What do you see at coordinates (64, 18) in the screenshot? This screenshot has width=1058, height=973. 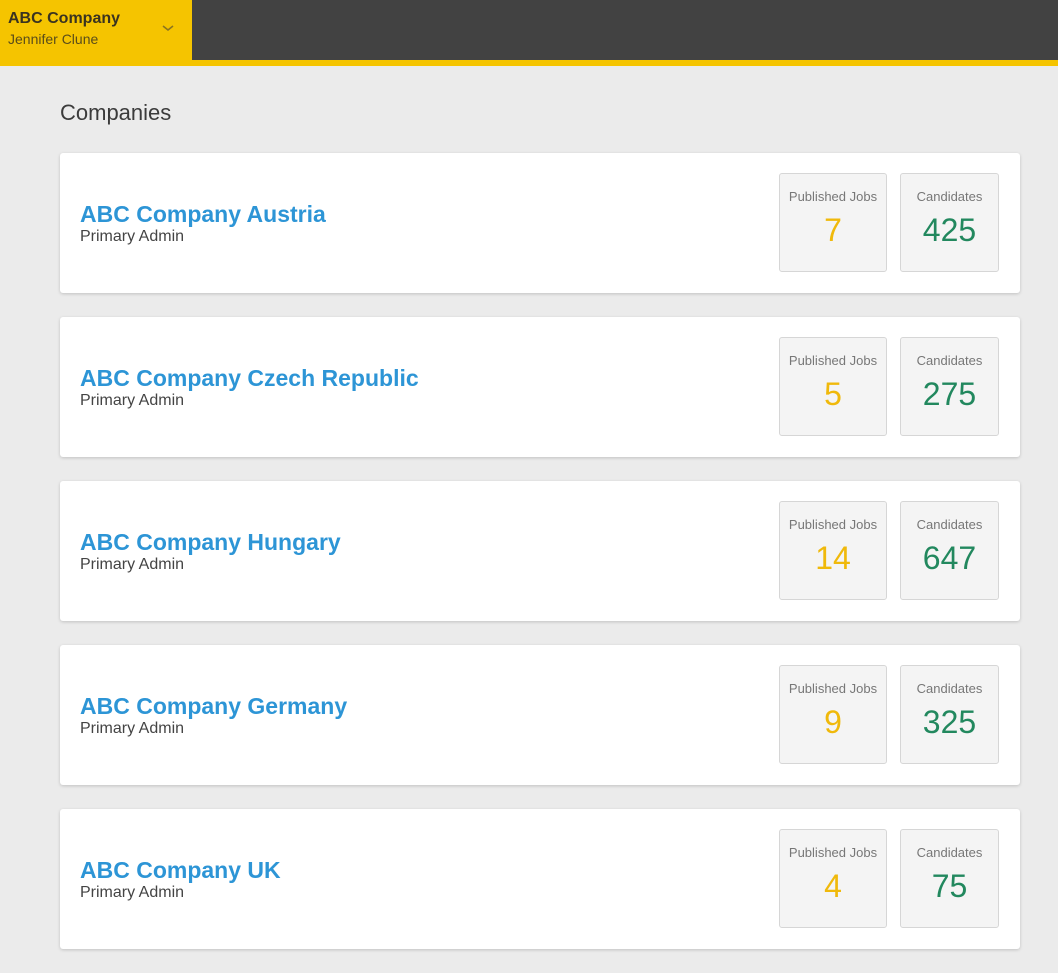 I see `company-name: ABC Company` at bounding box center [64, 18].